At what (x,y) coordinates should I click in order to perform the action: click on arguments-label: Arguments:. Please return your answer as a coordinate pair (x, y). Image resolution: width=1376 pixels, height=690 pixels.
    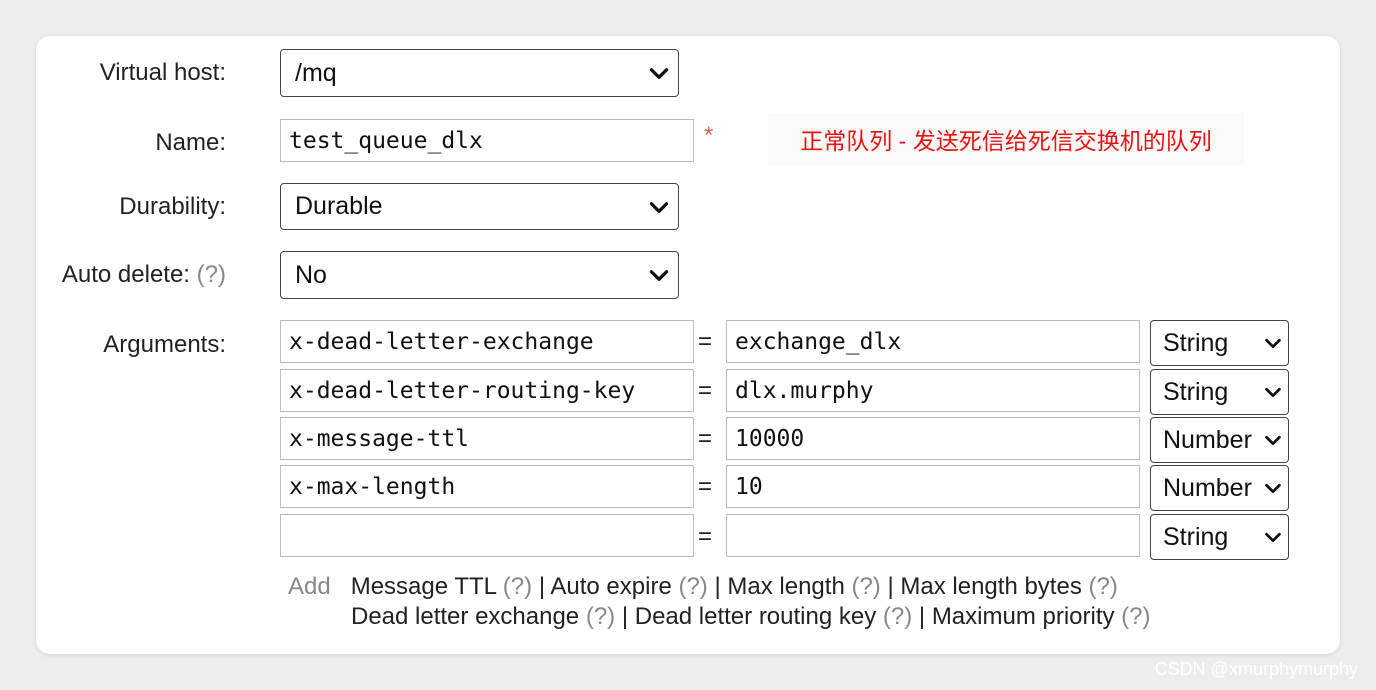
    Looking at the image, I should click on (164, 344).